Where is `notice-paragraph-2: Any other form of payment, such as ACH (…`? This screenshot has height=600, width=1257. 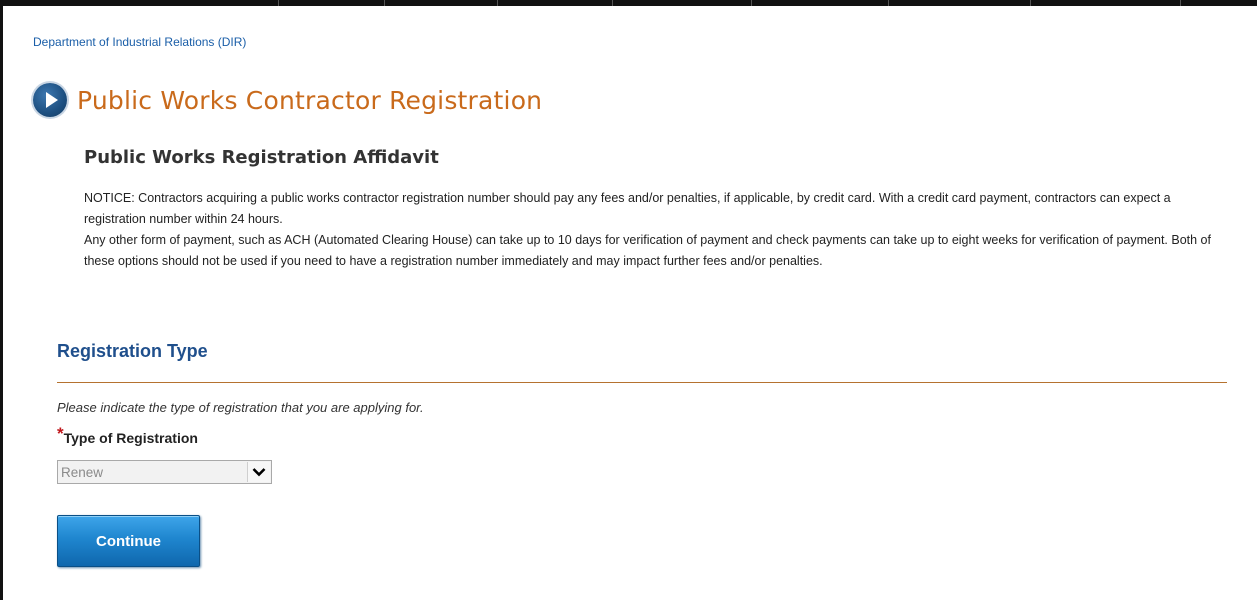
notice-paragraph-2: Any other form of payment, such as ACH (… is located at coordinates (647, 250).